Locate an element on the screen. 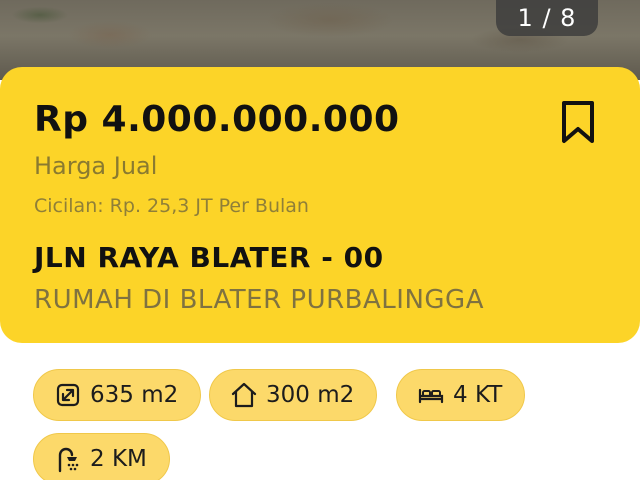  listing-street: JLN RAYA BLATER - 00 is located at coordinates (209, 257).